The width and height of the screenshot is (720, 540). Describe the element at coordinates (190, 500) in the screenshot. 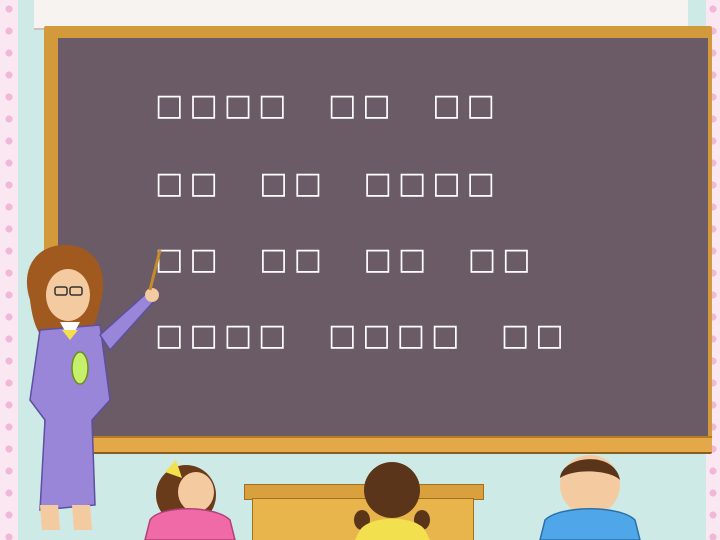

I see `student-girl-illustration` at that location.